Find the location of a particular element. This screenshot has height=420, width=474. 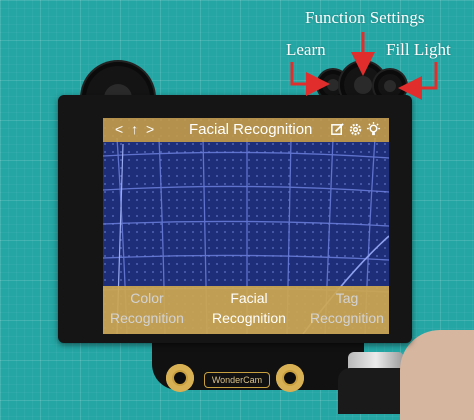

annotation-arrows is located at coordinates (364, 66).